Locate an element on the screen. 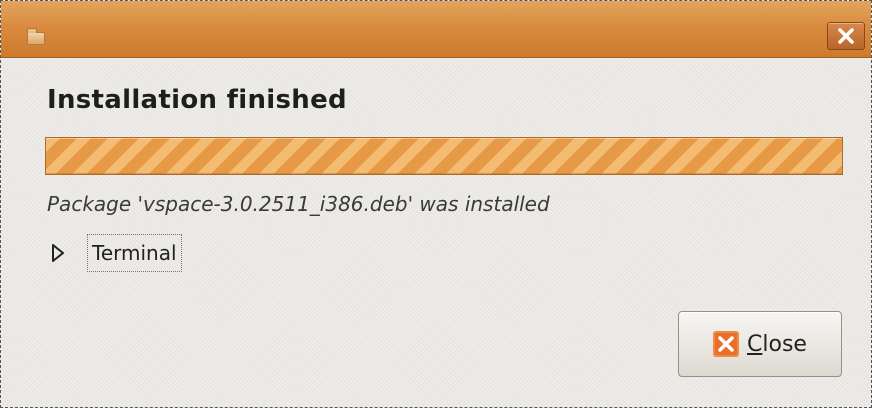 The width and height of the screenshot is (872, 408). terminal-expander: Terminal is located at coordinates (116, 253).